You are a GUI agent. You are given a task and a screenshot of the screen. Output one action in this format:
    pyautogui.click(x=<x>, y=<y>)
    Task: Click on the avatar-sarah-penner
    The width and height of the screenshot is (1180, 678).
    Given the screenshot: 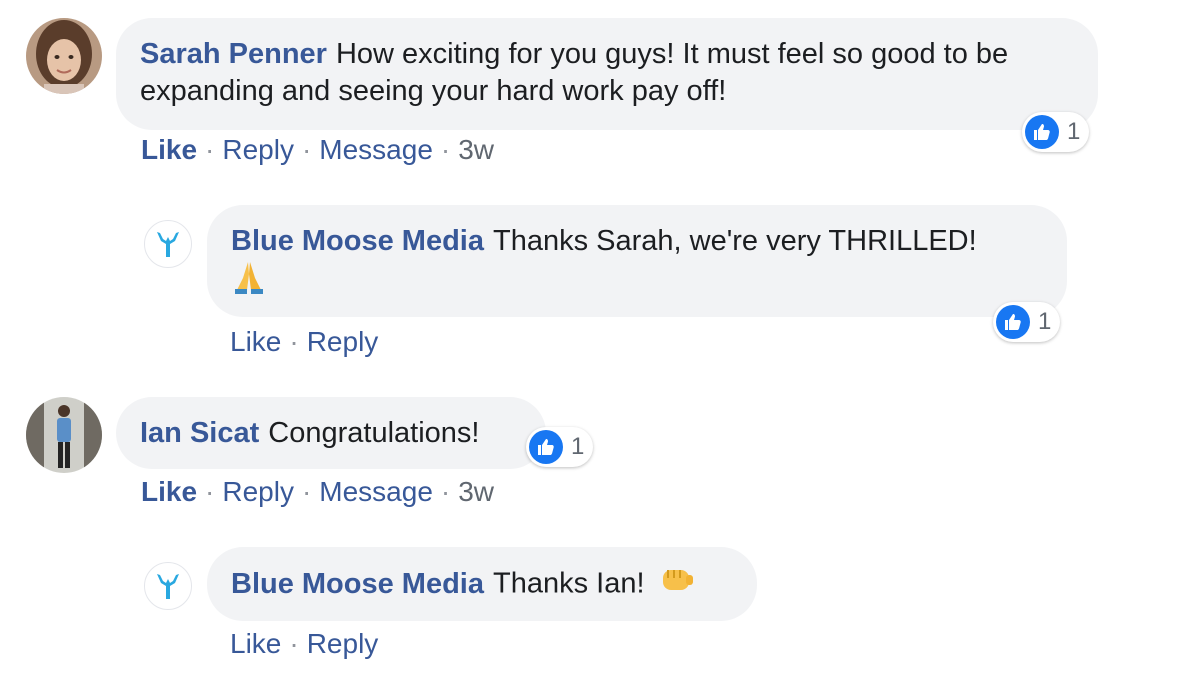 What is the action you would take?
    pyautogui.click(x=64, y=56)
    